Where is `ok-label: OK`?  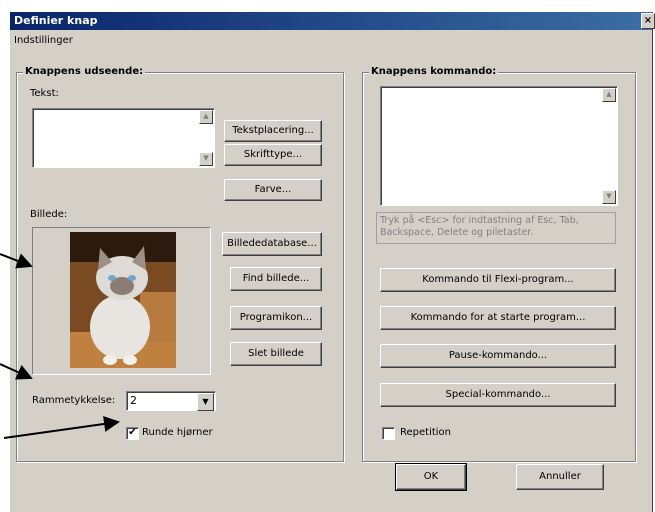 ok-label: OK is located at coordinates (431, 476).